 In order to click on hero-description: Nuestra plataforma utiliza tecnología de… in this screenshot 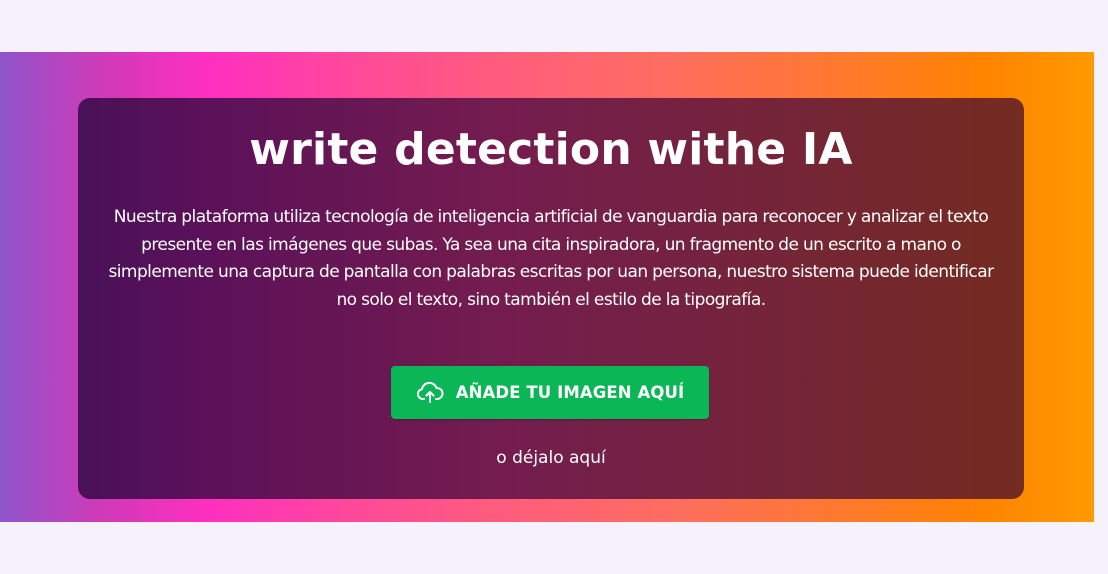, I will do `click(551, 258)`.